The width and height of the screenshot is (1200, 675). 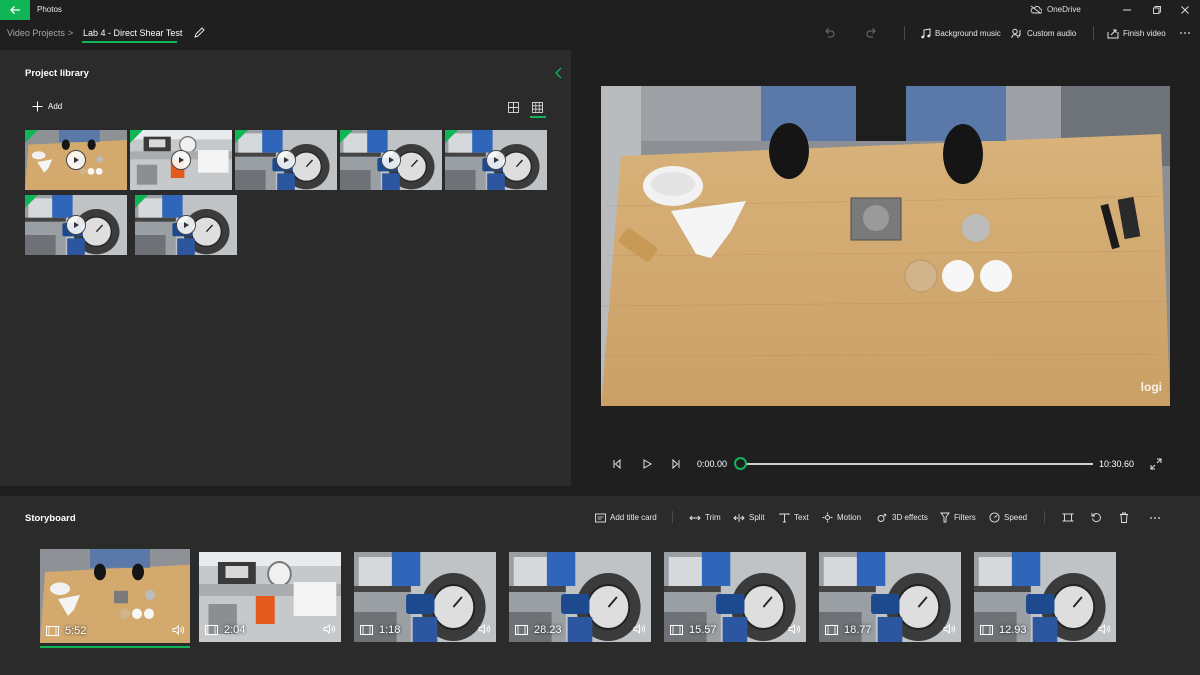 What do you see at coordinates (858, 630) in the screenshot?
I see `clip-duration-text: 18.77` at bounding box center [858, 630].